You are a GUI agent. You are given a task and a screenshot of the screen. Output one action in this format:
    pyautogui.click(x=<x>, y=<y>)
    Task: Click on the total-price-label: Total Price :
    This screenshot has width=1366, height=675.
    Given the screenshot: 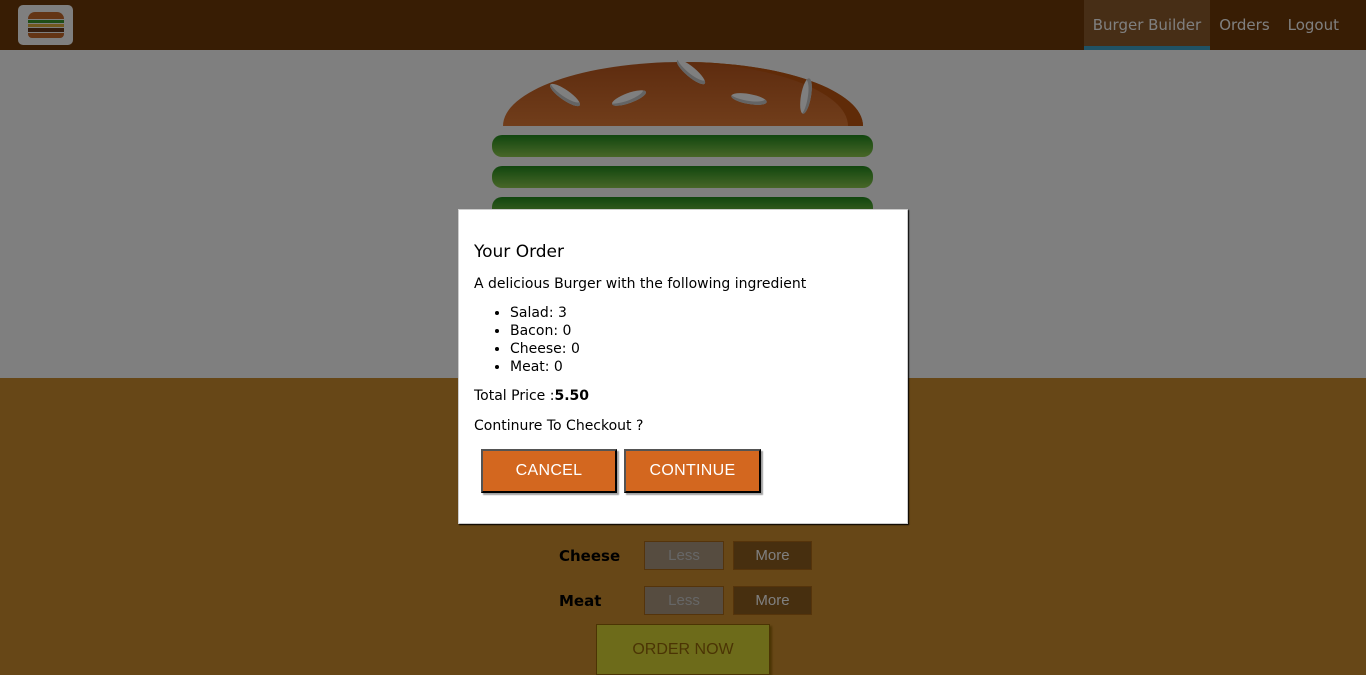 What is the action you would take?
    pyautogui.click(x=514, y=396)
    